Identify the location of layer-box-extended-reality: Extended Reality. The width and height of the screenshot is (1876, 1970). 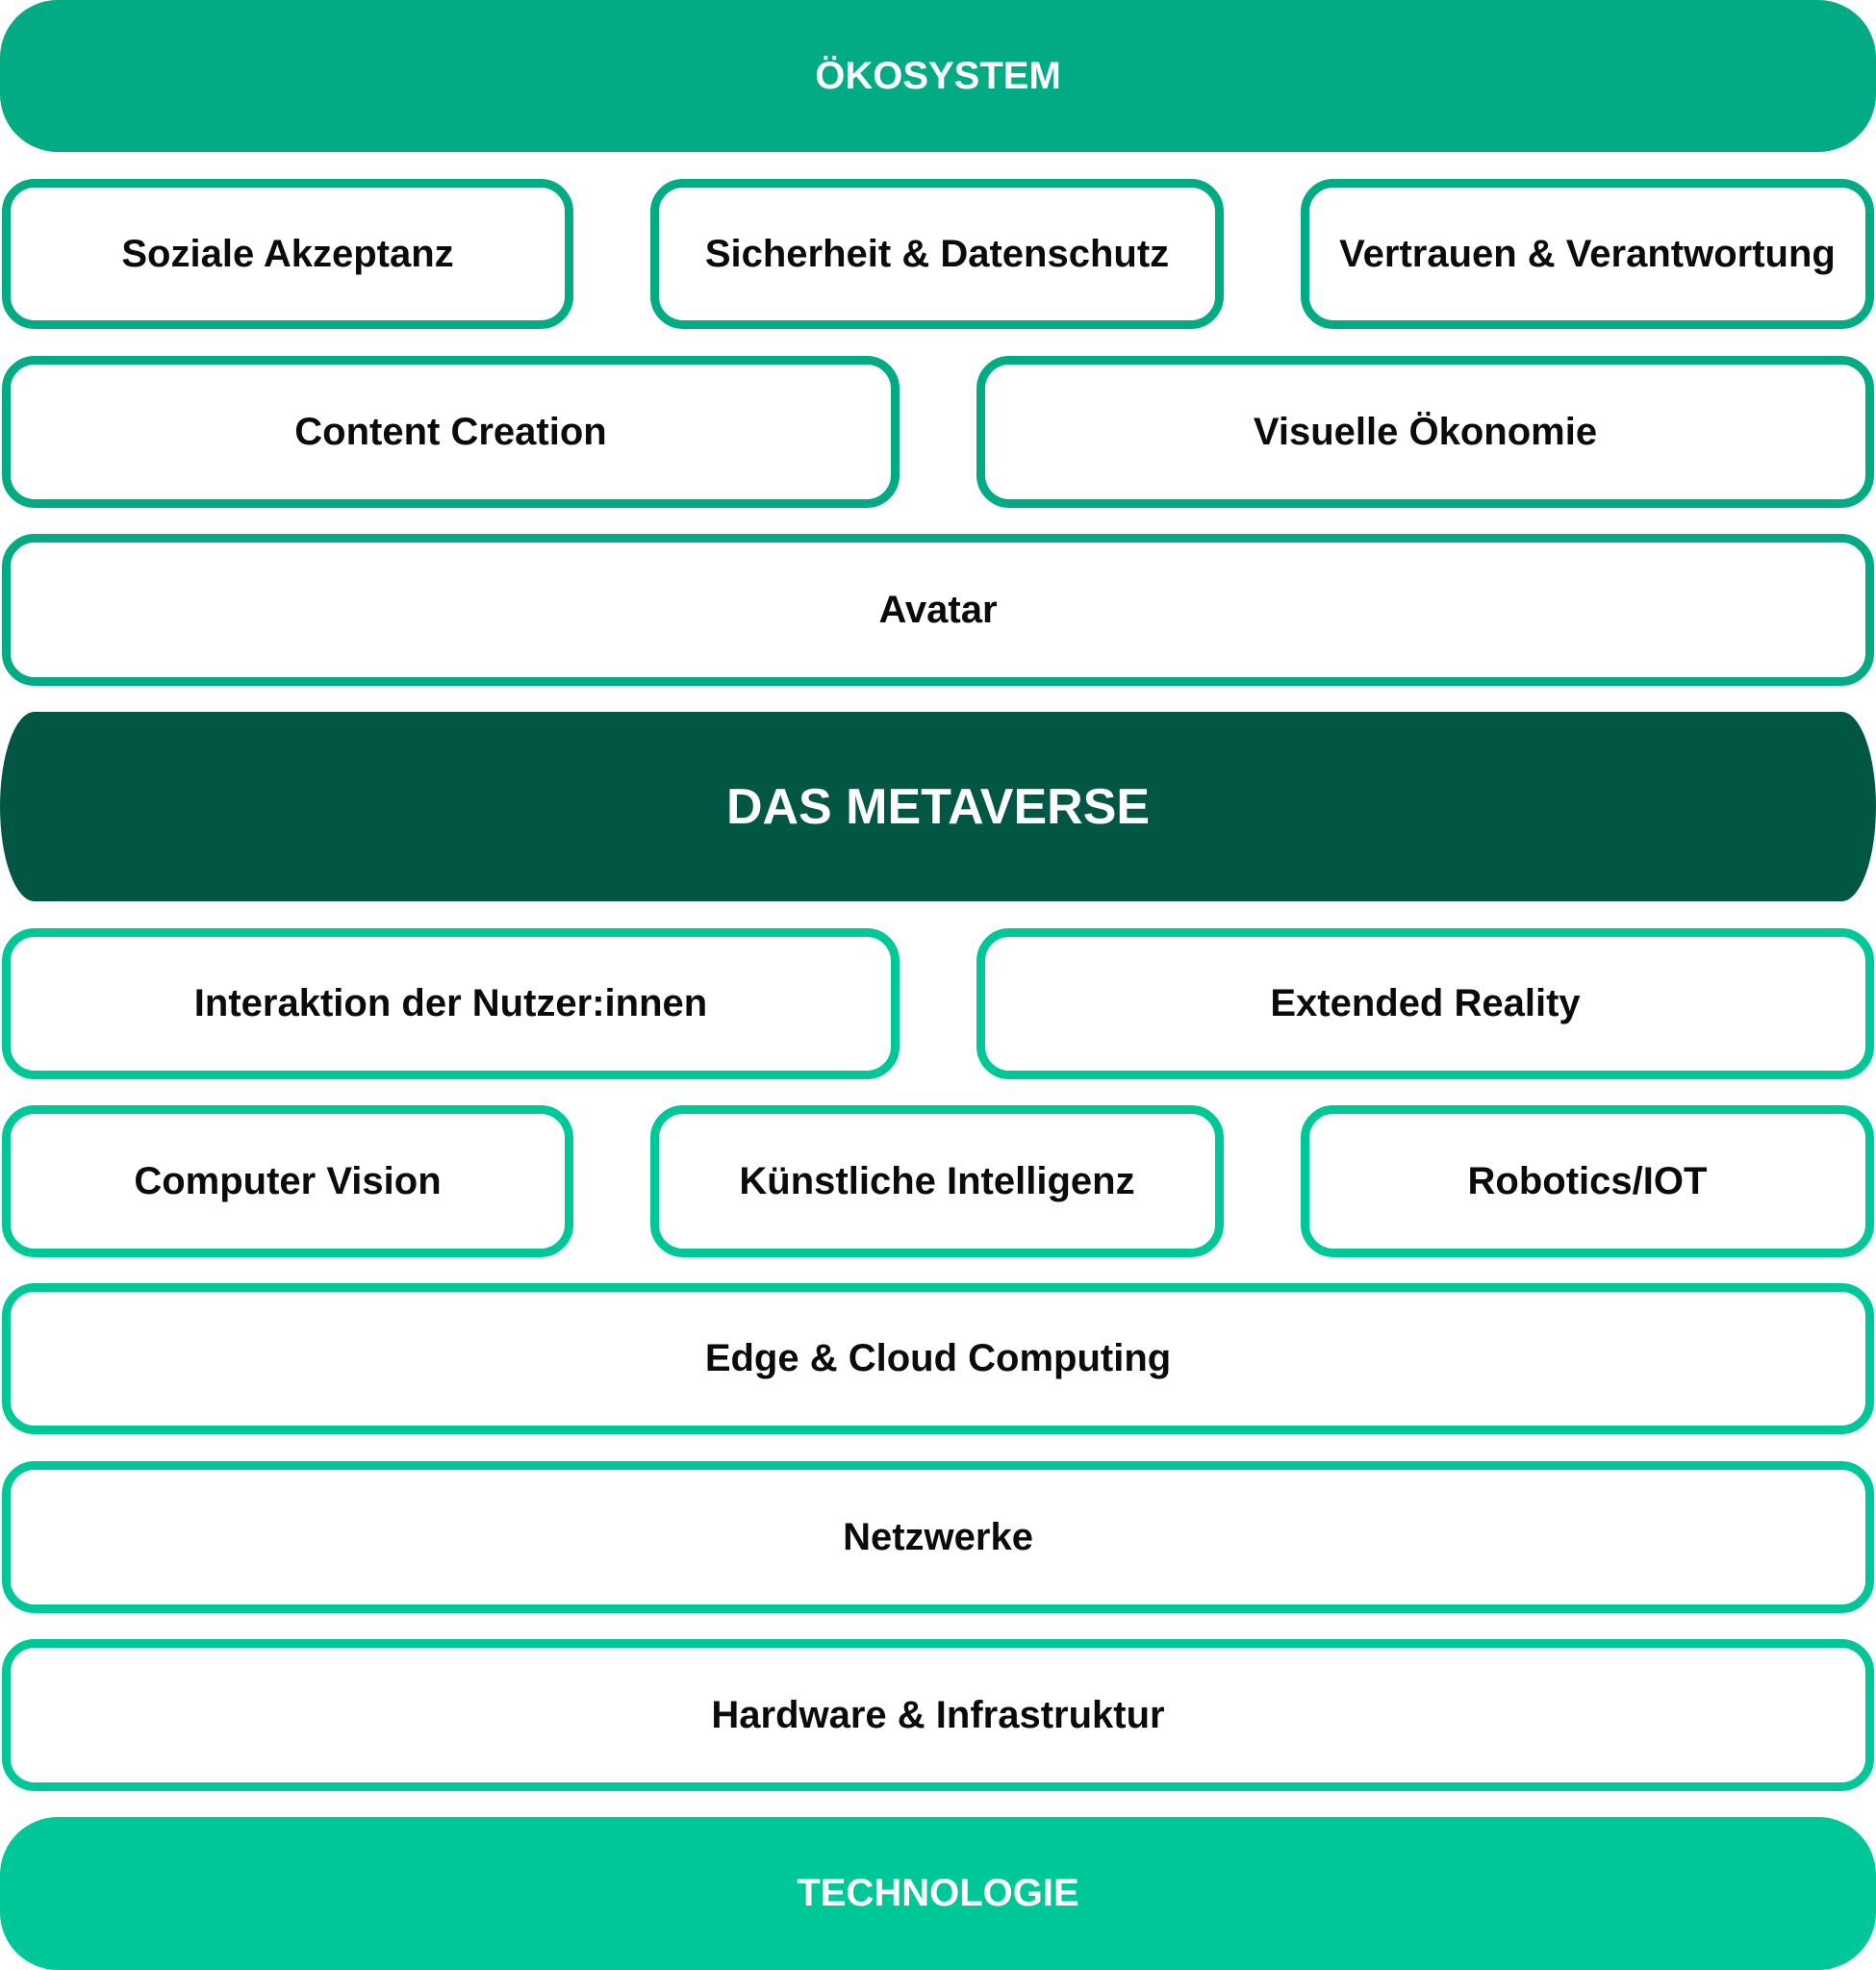
(1425, 1004).